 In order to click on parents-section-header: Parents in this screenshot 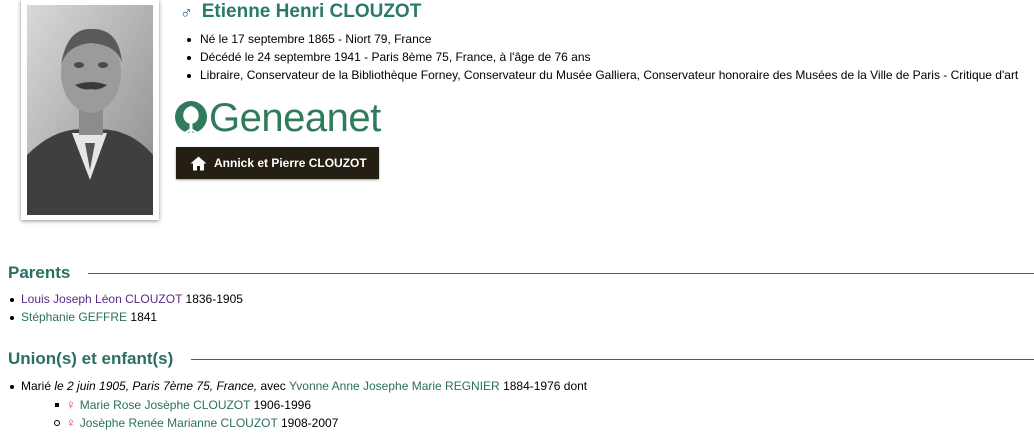, I will do `click(521, 273)`.